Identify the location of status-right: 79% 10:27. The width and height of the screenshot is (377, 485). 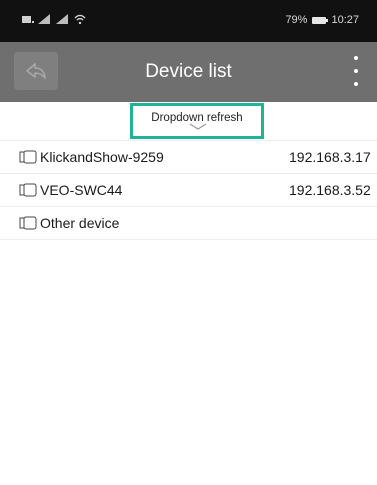
(322, 20).